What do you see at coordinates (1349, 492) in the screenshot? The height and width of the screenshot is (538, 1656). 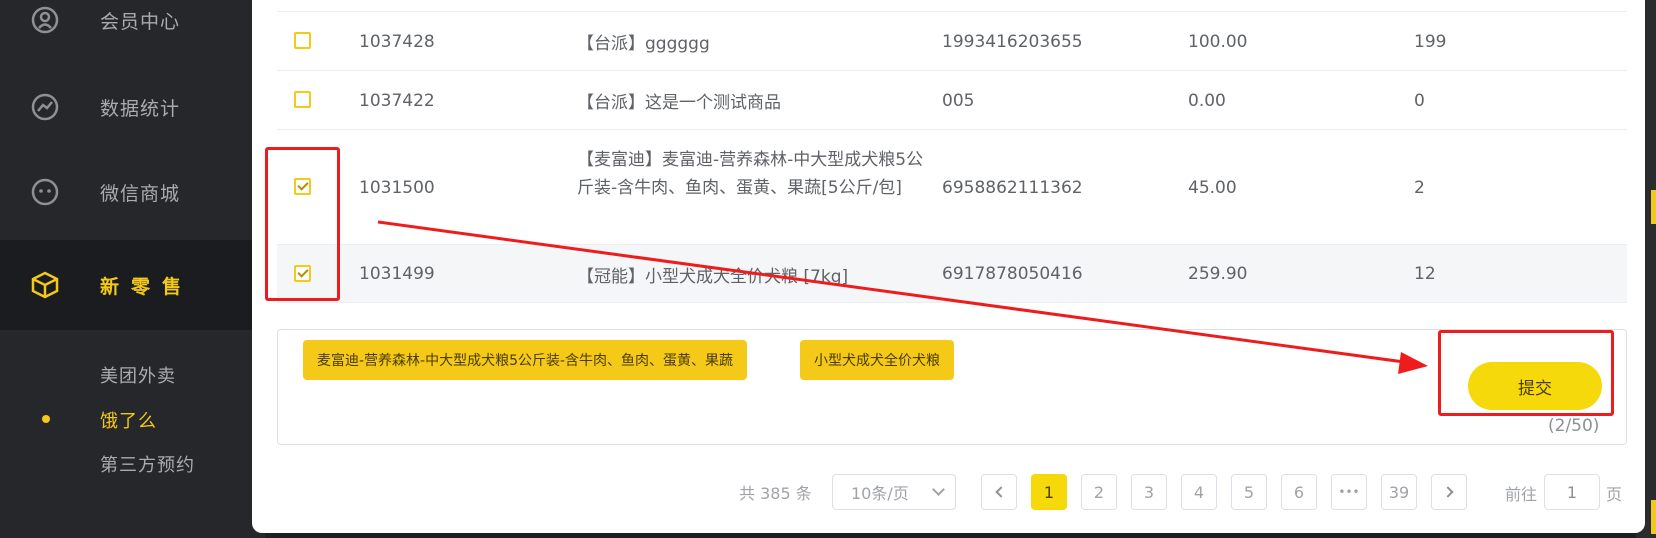 I see `page-ellipsis-button: •••` at bounding box center [1349, 492].